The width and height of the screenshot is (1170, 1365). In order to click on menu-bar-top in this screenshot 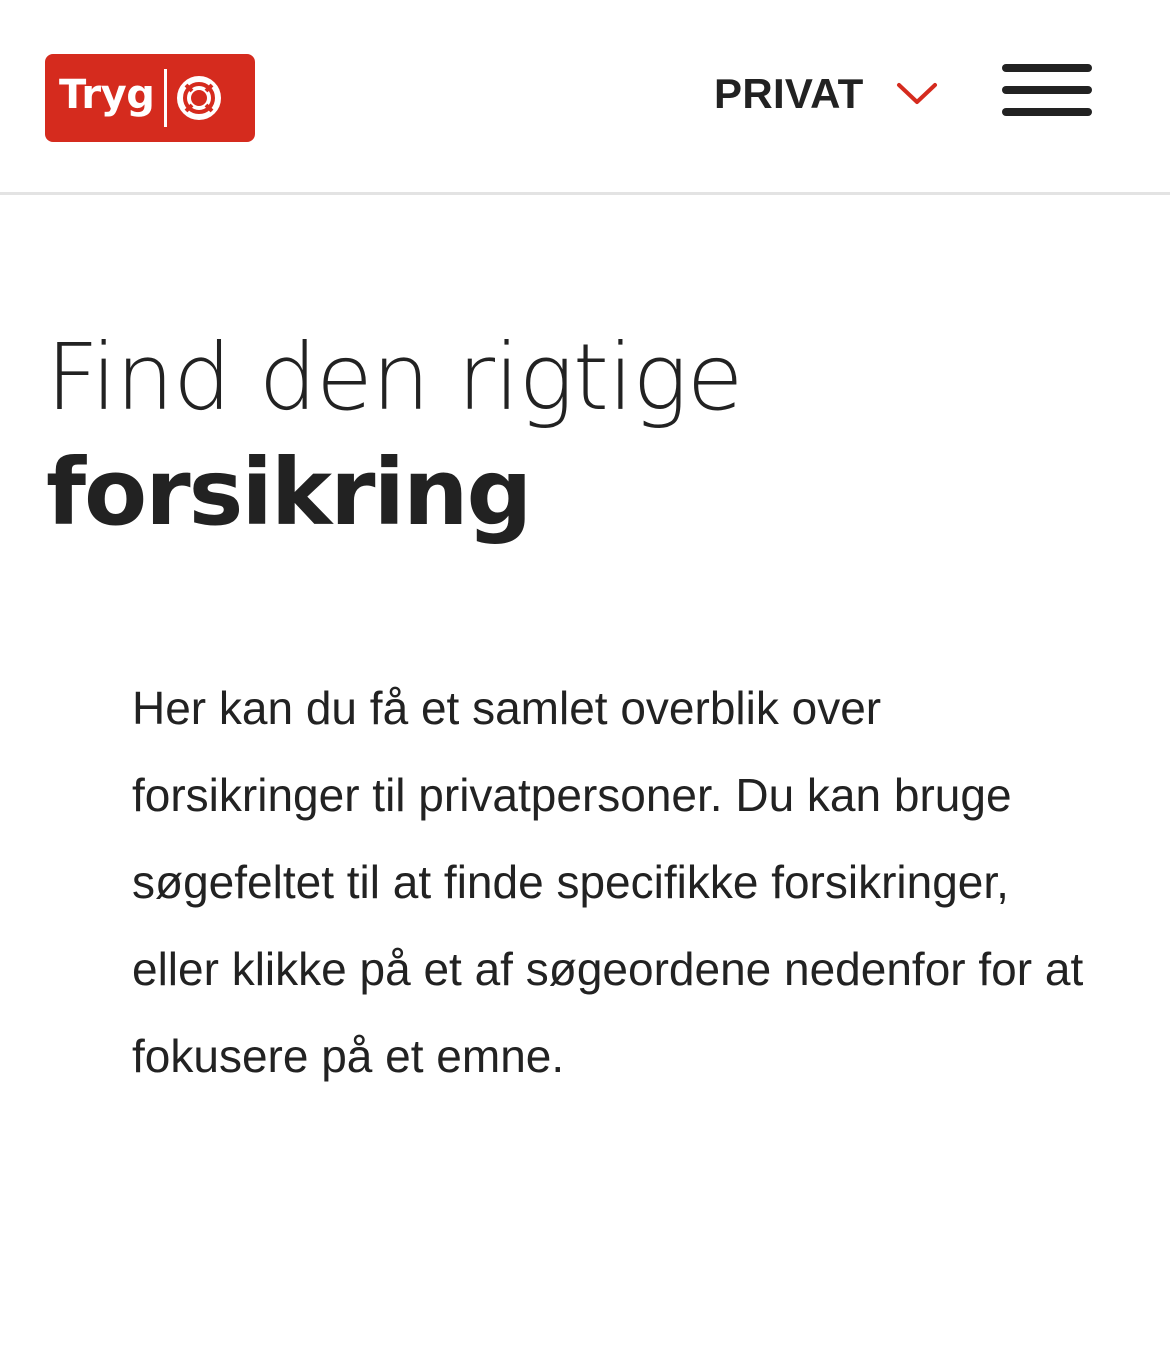, I will do `click(1047, 68)`.